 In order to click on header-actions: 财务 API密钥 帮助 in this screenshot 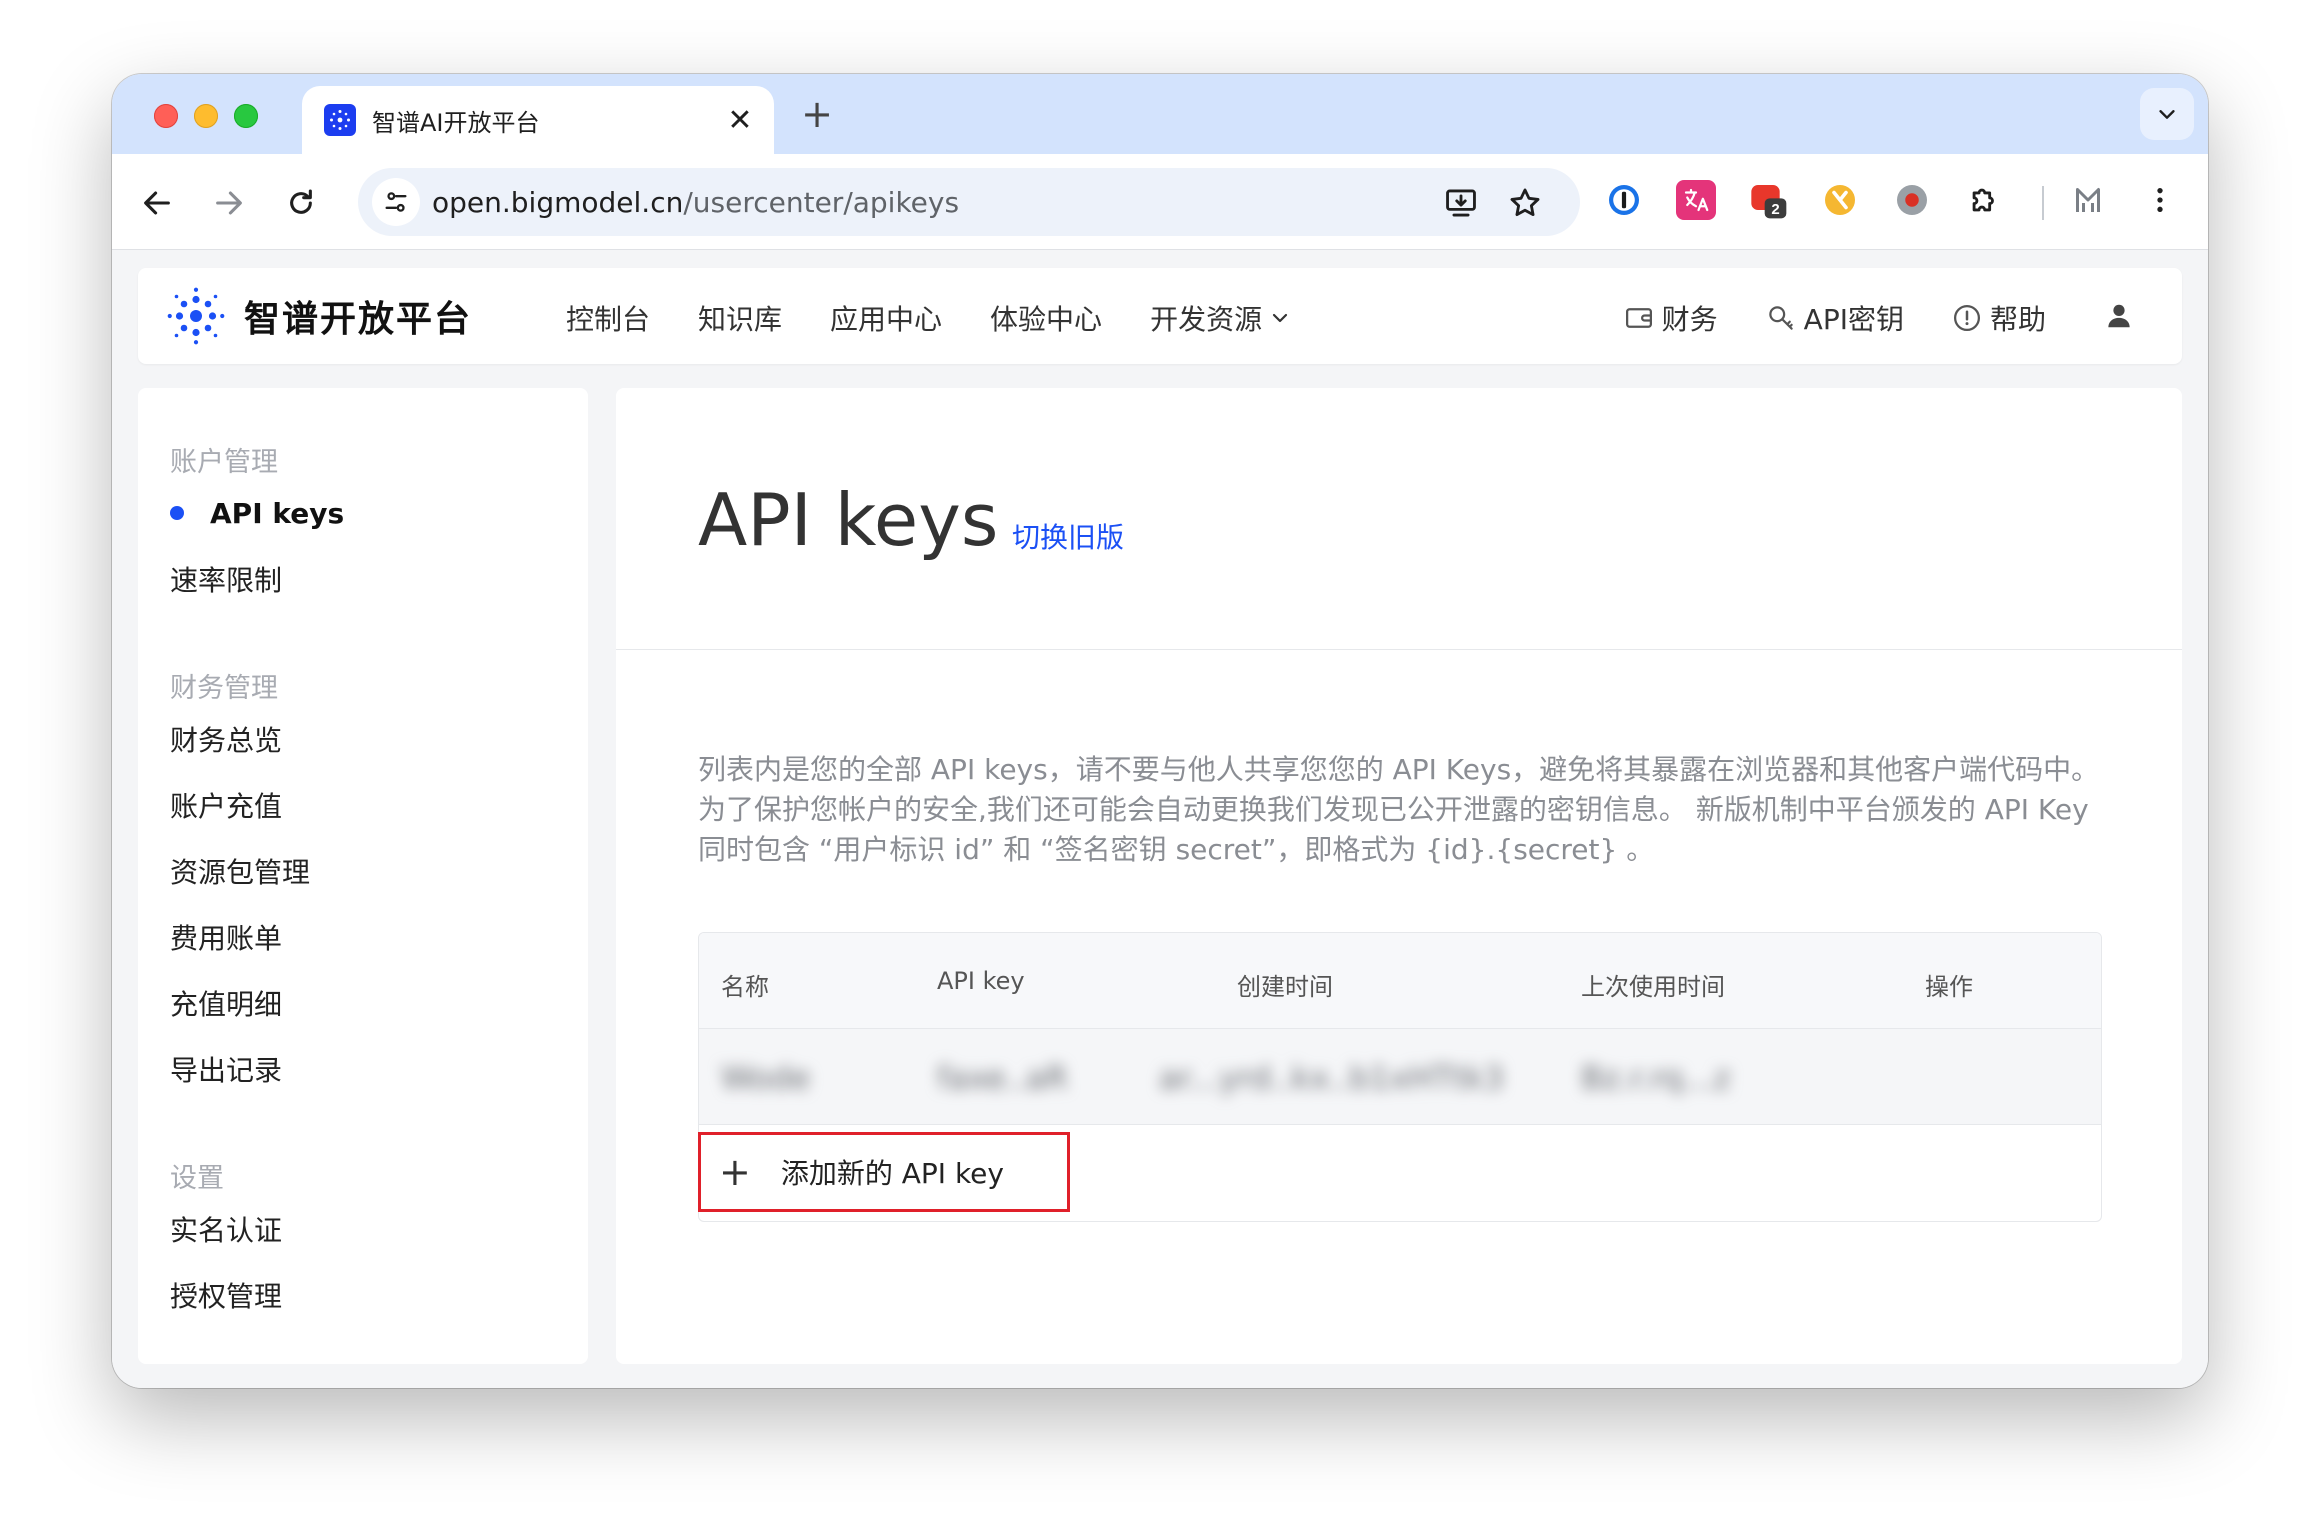, I will do `click(1903, 318)`.